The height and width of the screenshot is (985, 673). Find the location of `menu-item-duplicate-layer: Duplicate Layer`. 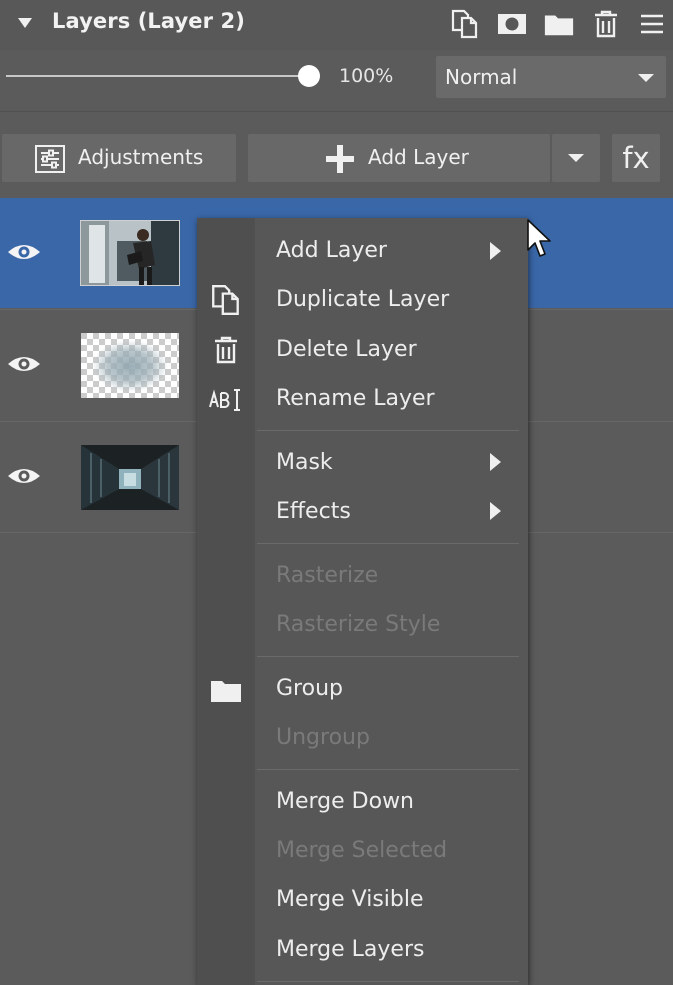

menu-item-duplicate-layer: Duplicate Layer is located at coordinates (362, 299).